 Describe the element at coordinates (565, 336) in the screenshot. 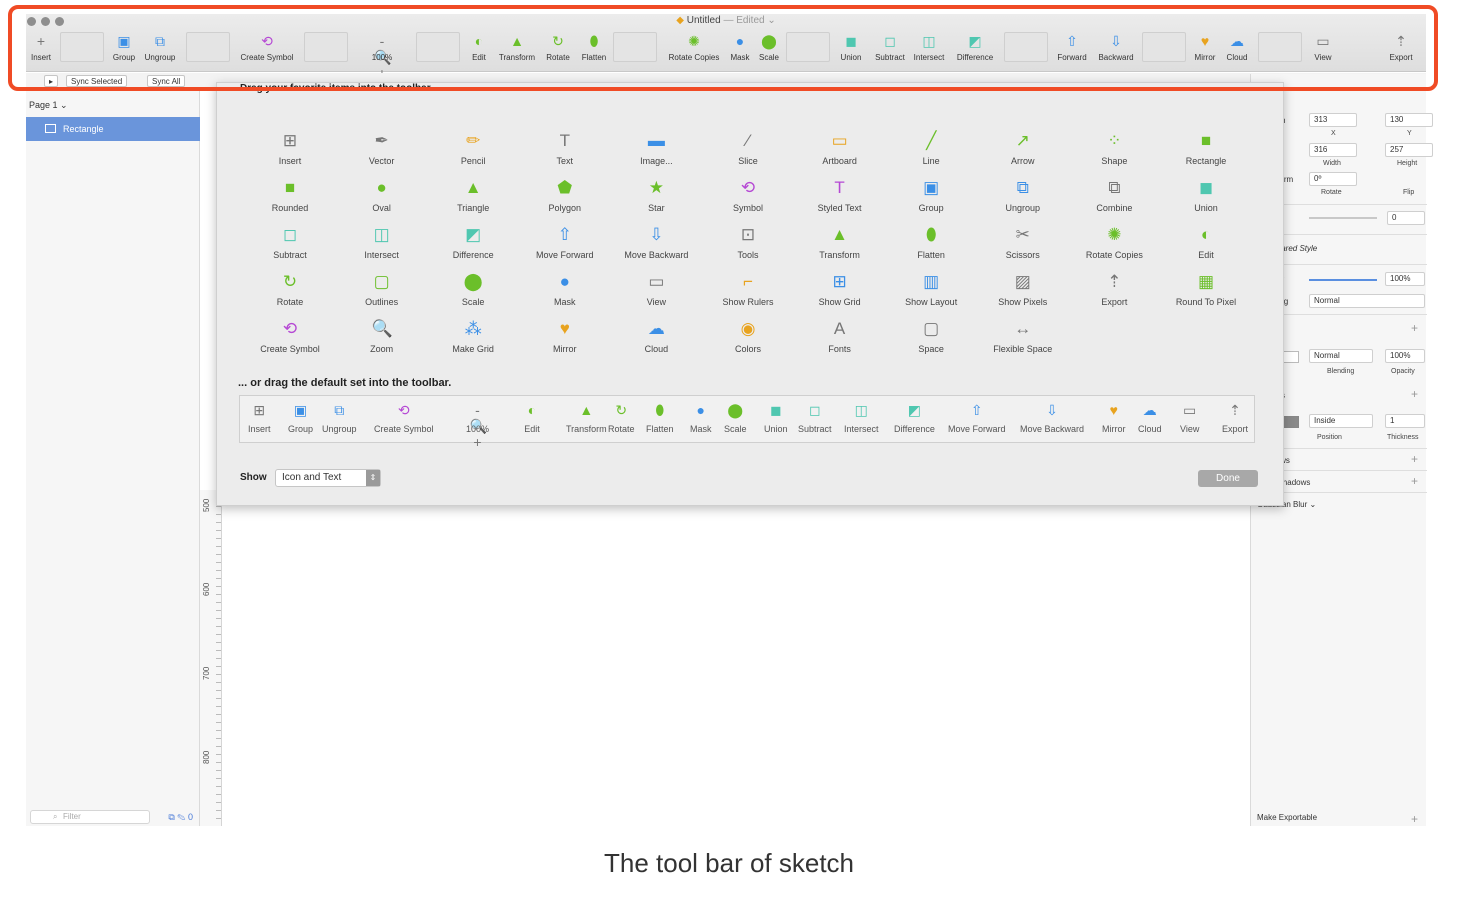

I see `sheet-item-mirror: ♥ Mirror` at that location.